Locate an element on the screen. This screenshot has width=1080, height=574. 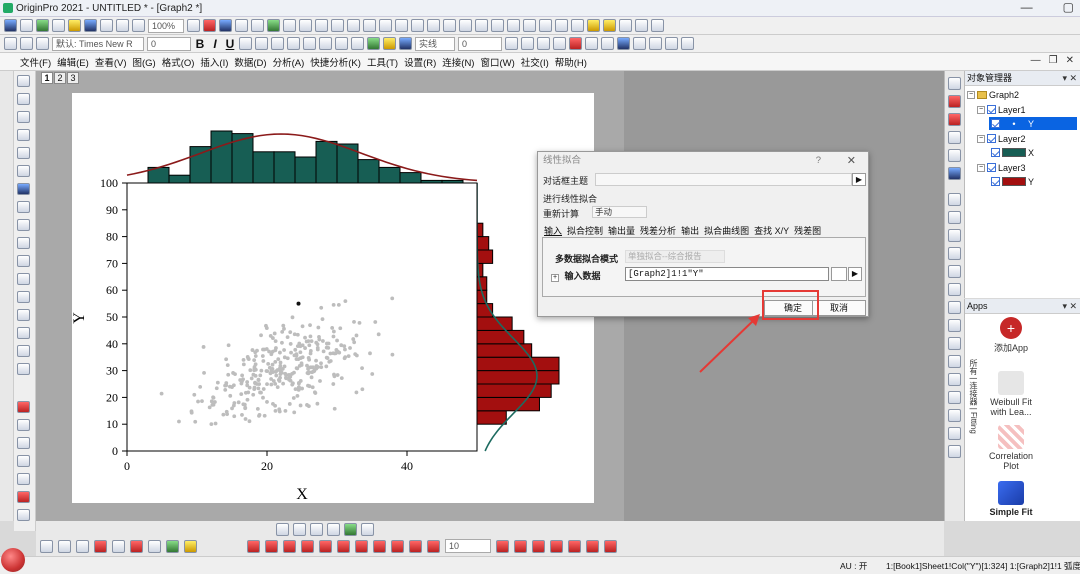
arrow-tool-1-icon is located at coordinates (253, 546).